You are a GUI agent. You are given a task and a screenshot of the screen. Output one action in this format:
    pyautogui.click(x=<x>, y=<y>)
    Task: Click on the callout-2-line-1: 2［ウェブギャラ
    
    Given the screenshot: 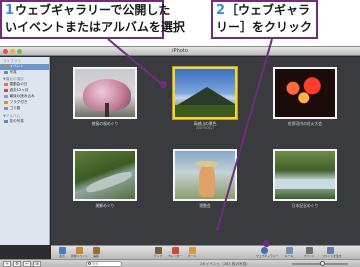 What is the action you would take?
    pyautogui.click(x=264, y=10)
    